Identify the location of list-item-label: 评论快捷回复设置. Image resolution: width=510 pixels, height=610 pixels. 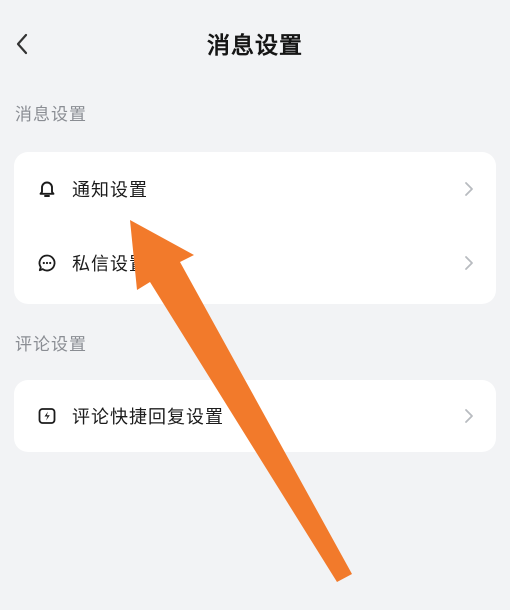
(148, 417).